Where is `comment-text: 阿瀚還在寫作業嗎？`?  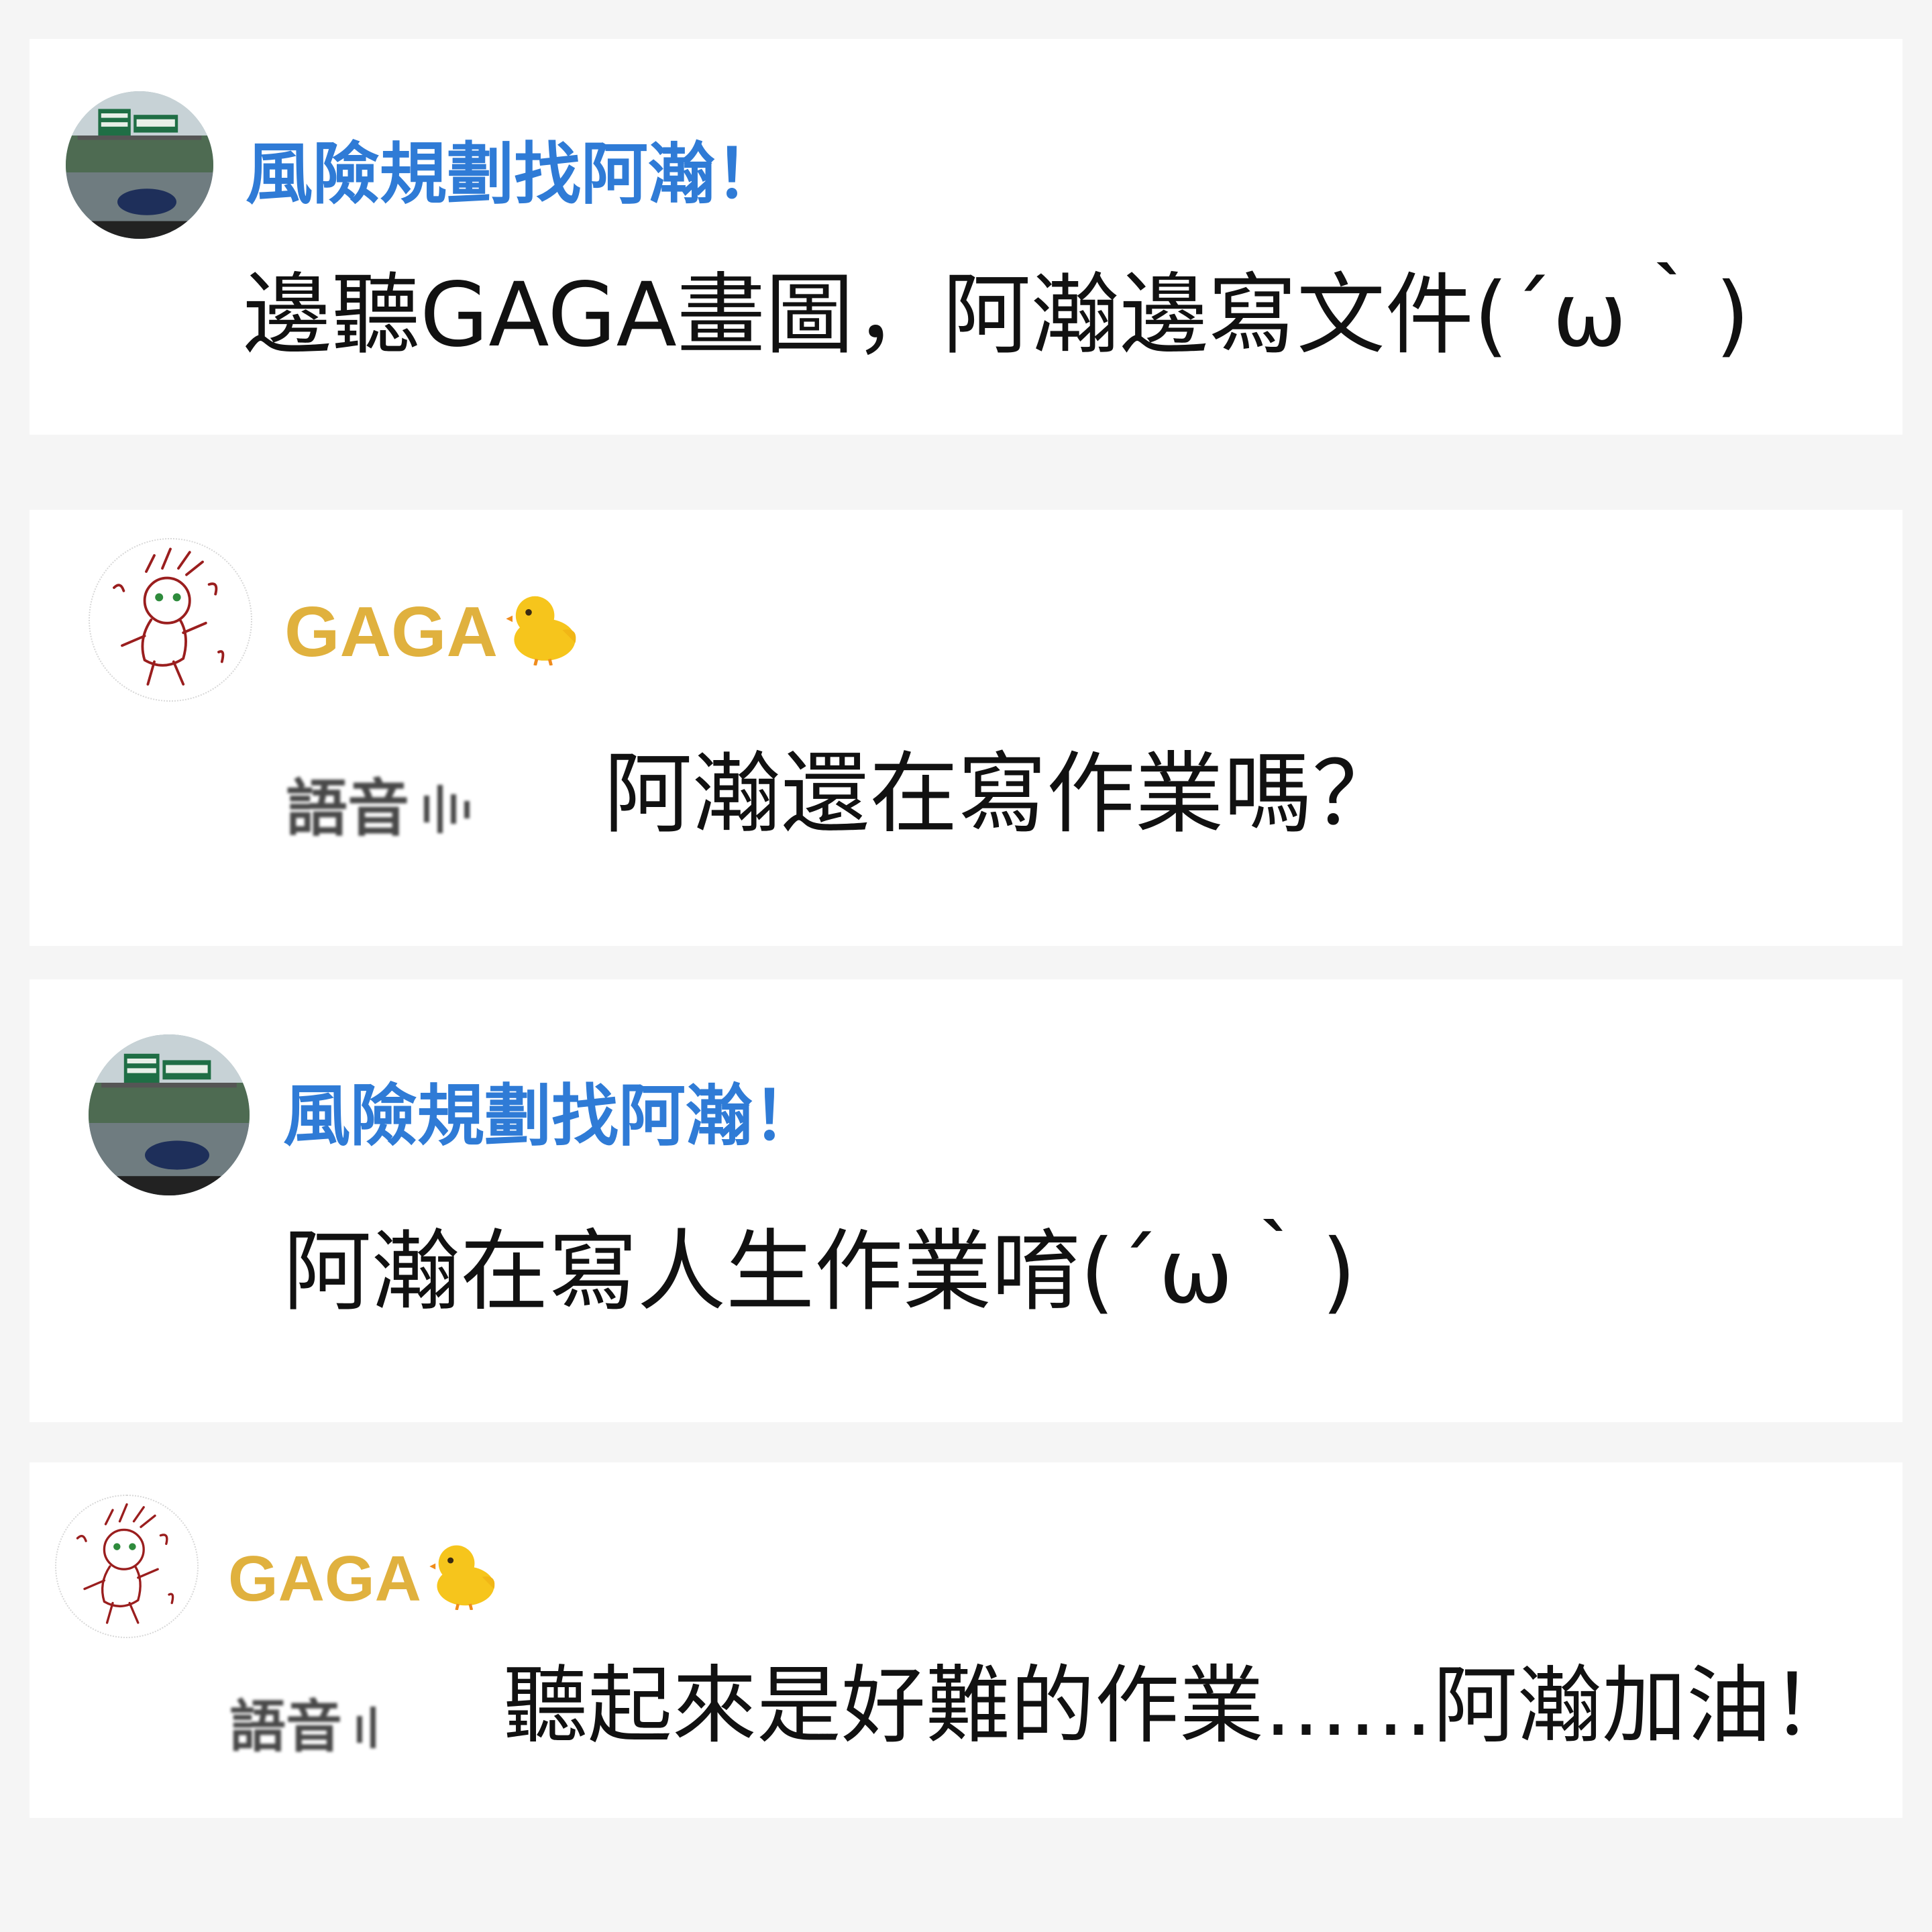 comment-text: 阿瀚還在寫作業嗎？ is located at coordinates (1002, 794).